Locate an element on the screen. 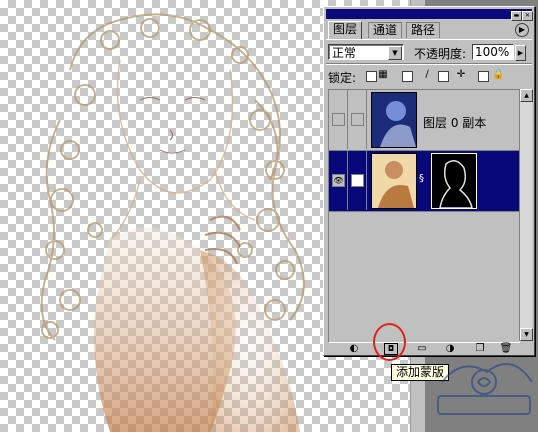 The height and width of the screenshot is (432, 538). opacity-label: 不透明度: is located at coordinates (440, 54).